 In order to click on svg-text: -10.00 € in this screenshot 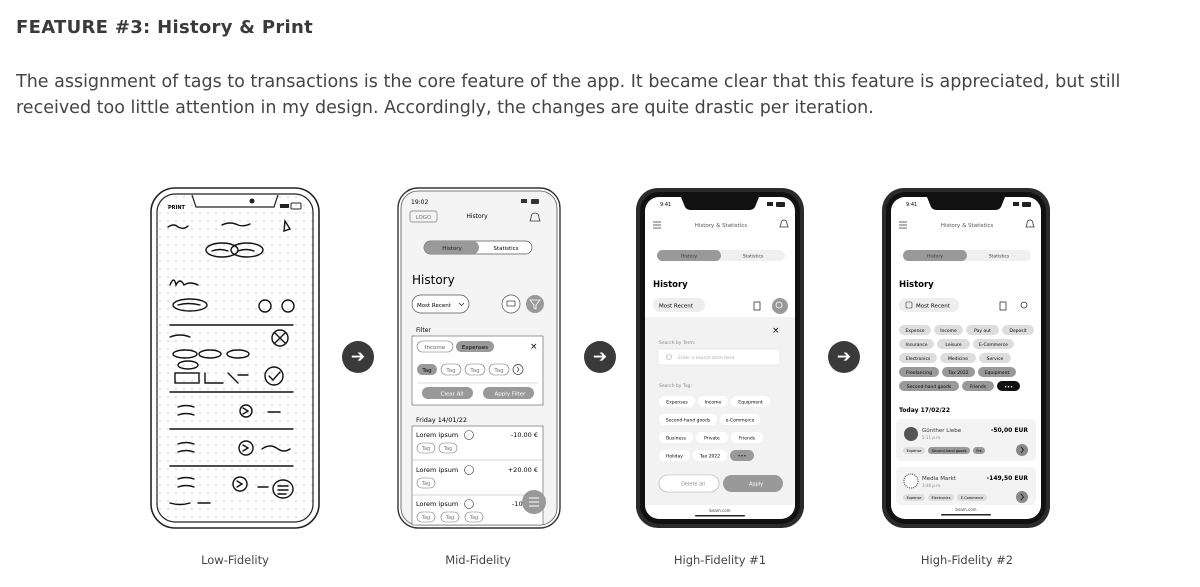, I will do `click(524, 435)`.